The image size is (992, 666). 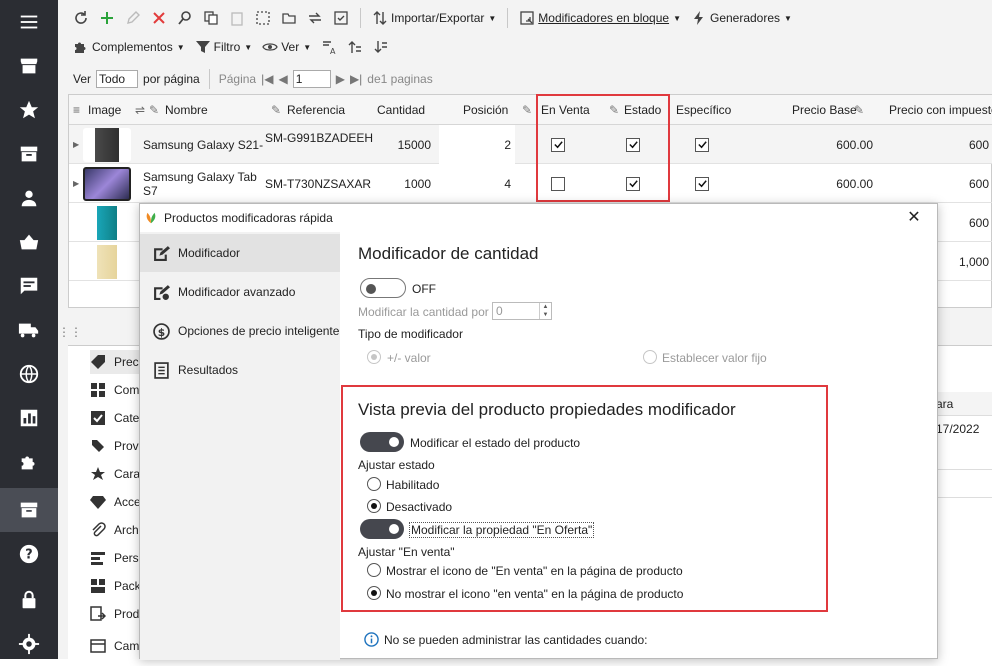 What do you see at coordinates (374, 593) in the screenshot?
I see `radio-hide-icon` at bounding box center [374, 593].